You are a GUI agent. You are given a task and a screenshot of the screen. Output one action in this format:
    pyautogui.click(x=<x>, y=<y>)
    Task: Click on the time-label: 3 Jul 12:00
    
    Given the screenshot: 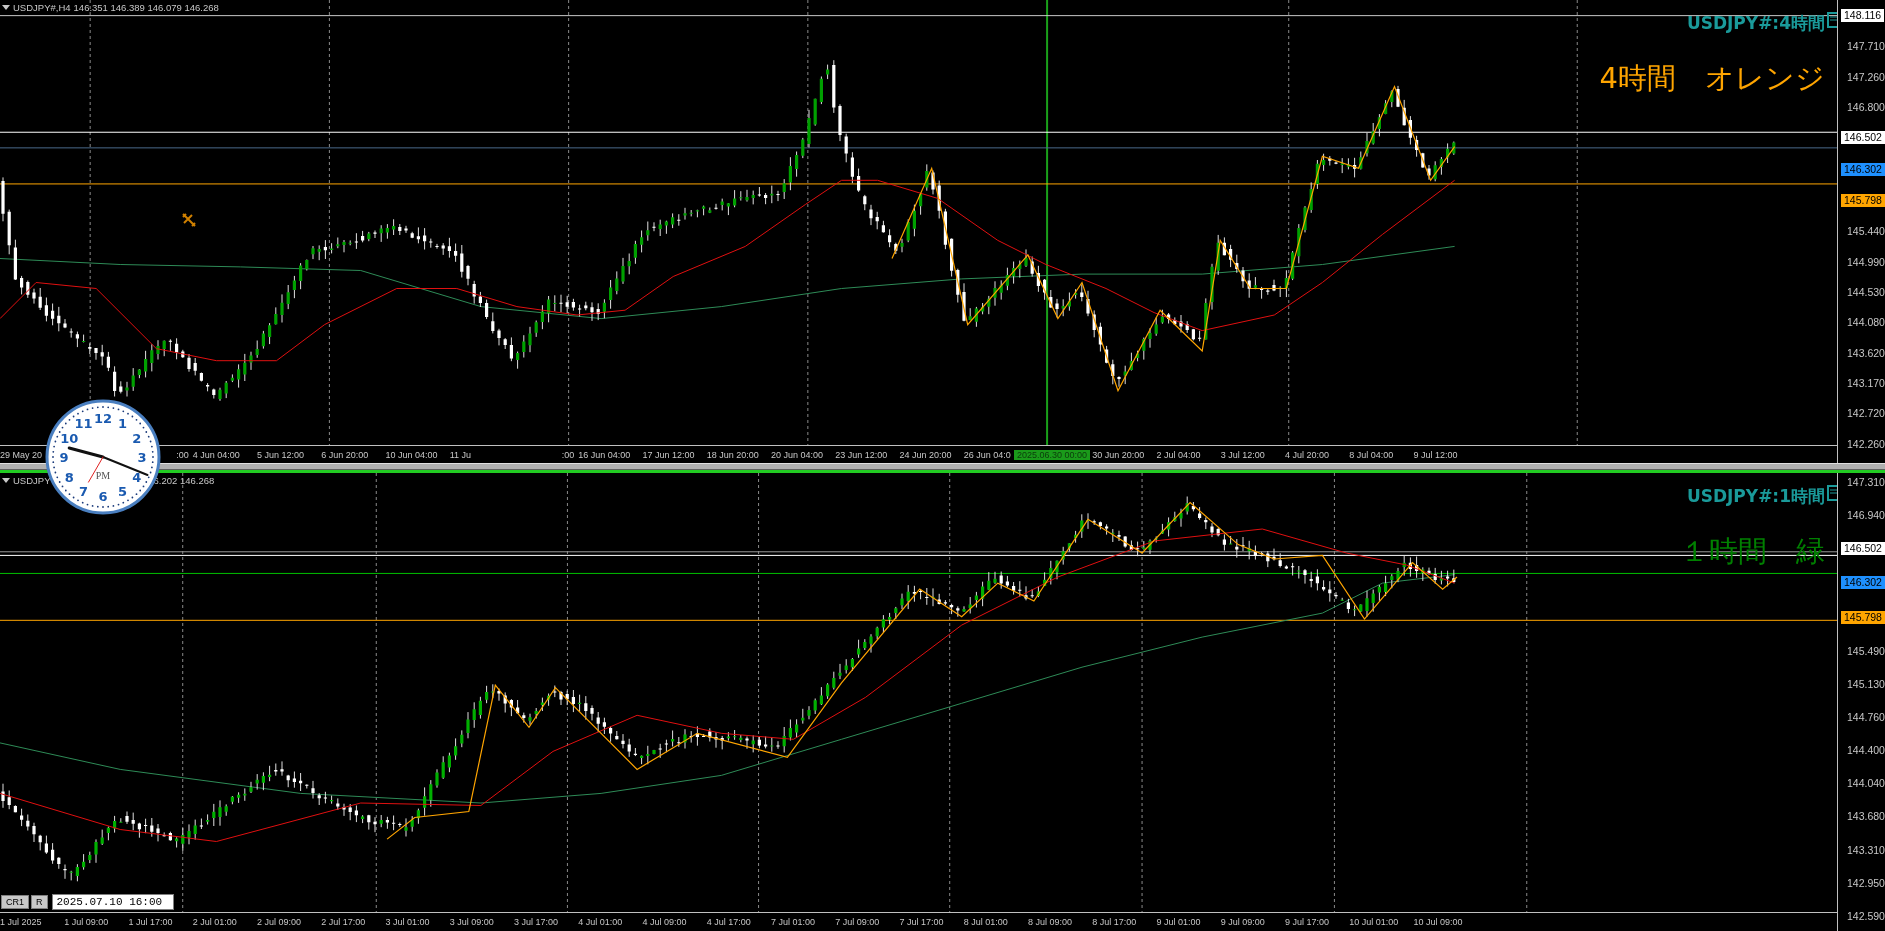 What is the action you would take?
    pyautogui.click(x=1242, y=454)
    